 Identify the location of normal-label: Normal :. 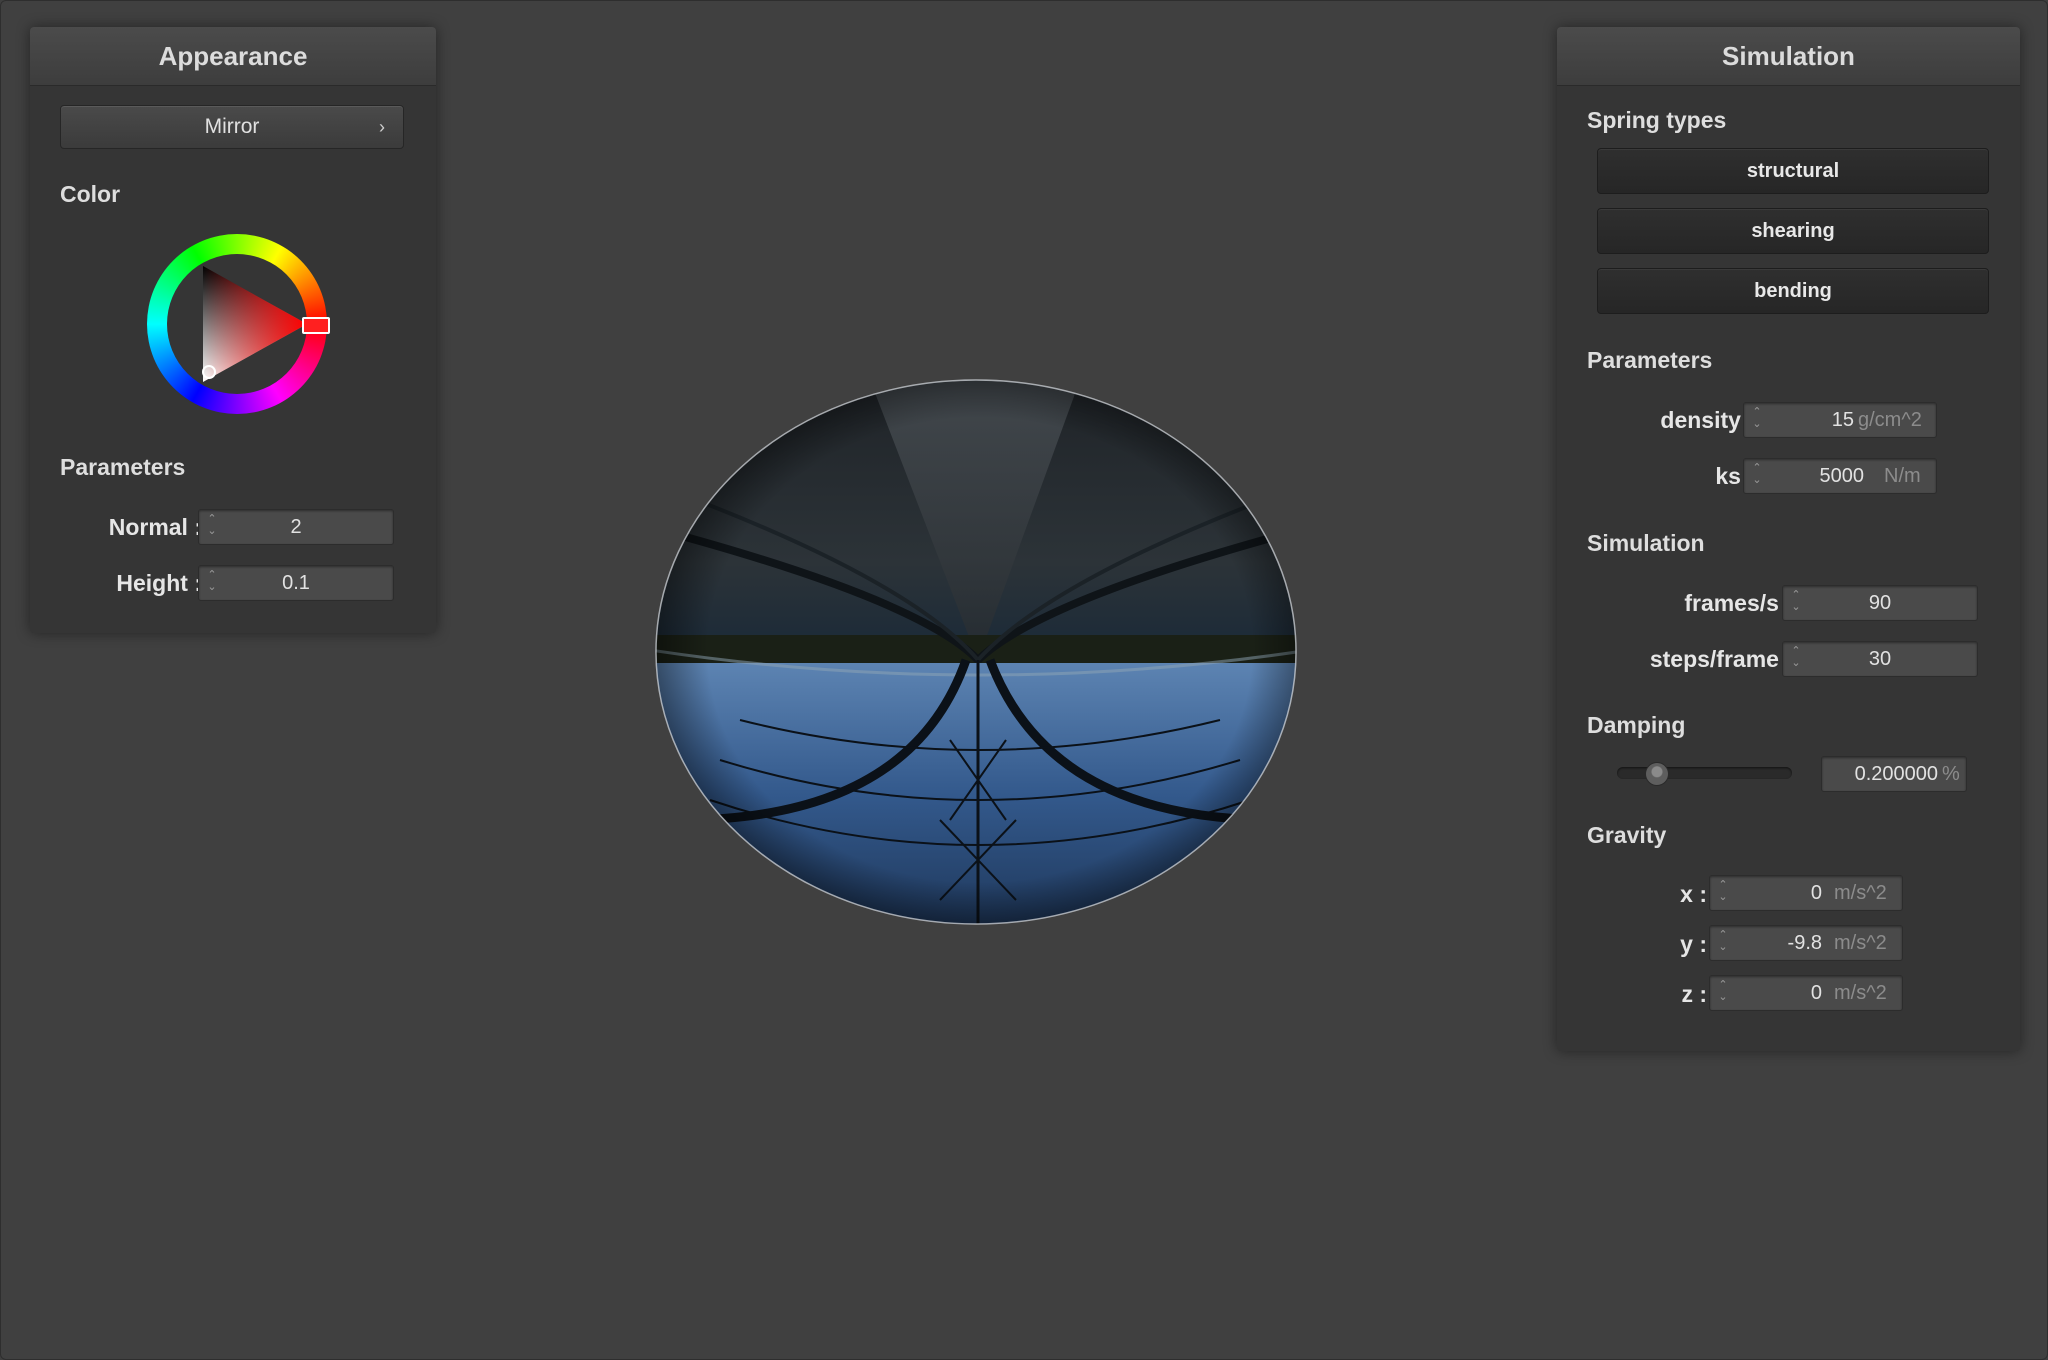
(155, 527).